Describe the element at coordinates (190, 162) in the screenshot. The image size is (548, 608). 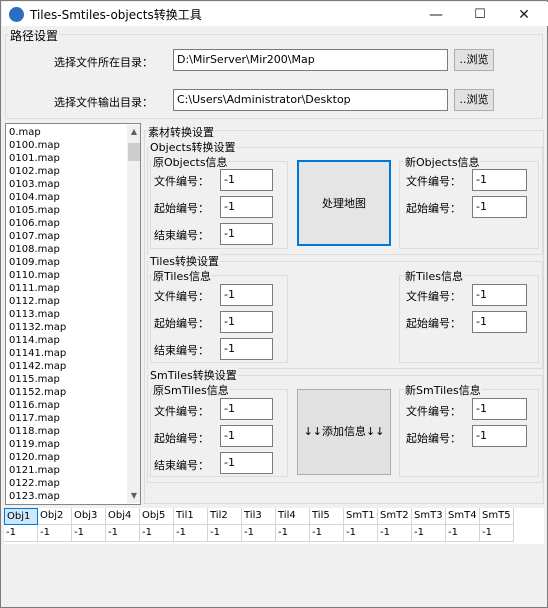
I see `orig-objects-title: 原Objects信息` at that location.